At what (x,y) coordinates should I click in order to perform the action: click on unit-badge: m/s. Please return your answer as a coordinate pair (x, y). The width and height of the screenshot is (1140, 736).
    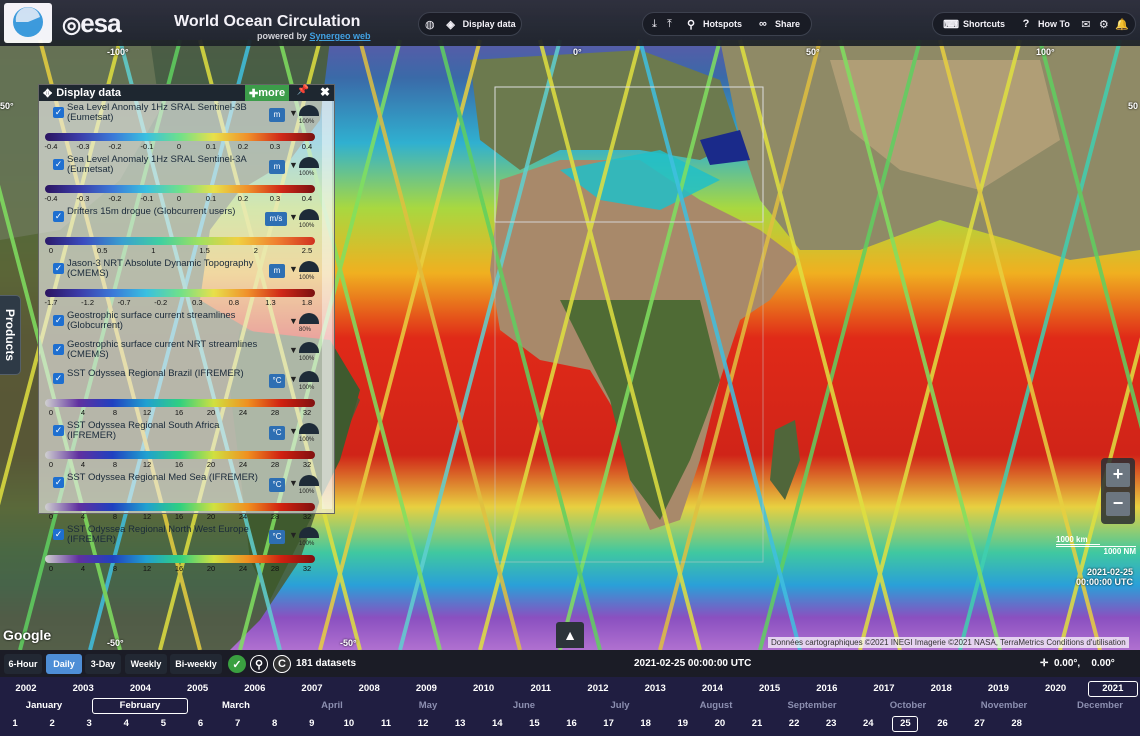
    Looking at the image, I should click on (276, 219).